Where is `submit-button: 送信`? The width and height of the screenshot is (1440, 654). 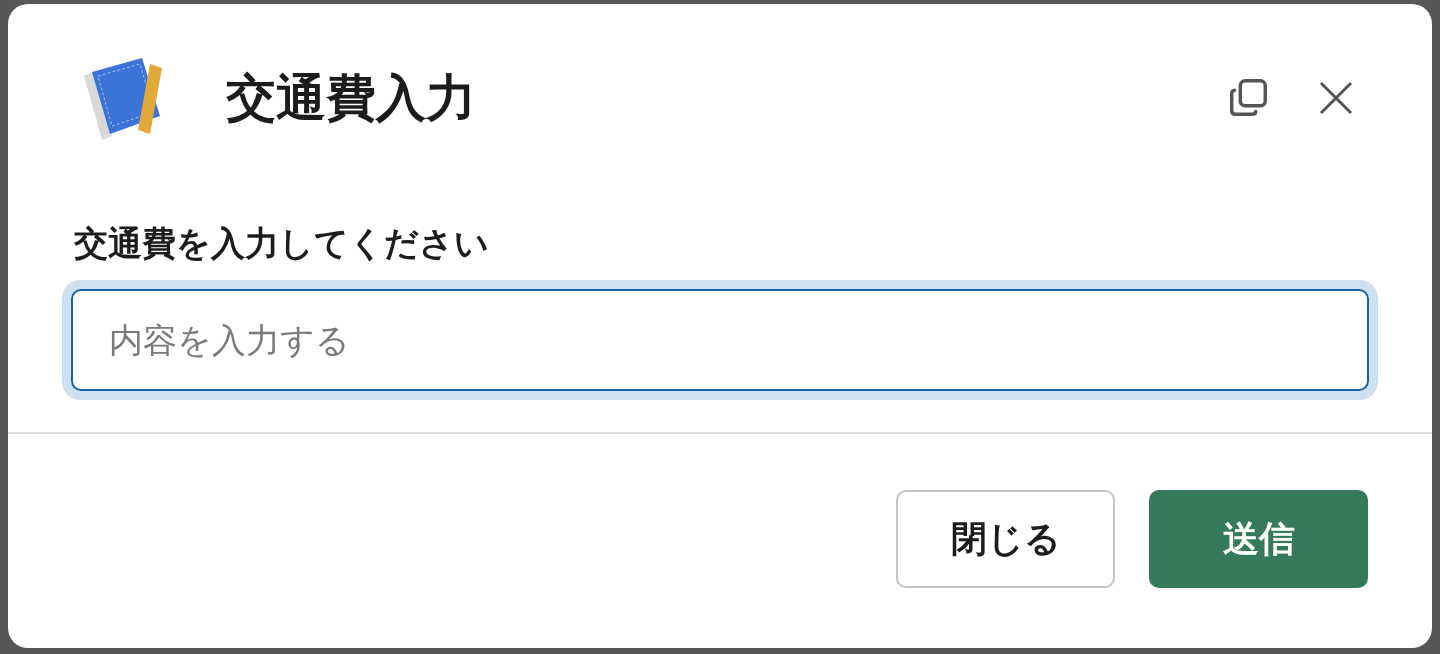 submit-button: 送信 is located at coordinates (1258, 539).